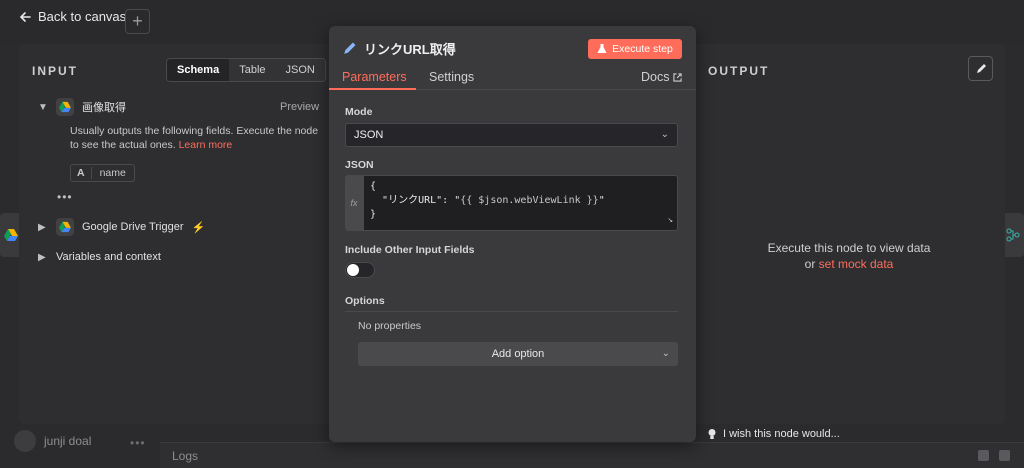  What do you see at coordinates (369, 135) in the screenshot?
I see `mode-value: JSON` at bounding box center [369, 135].